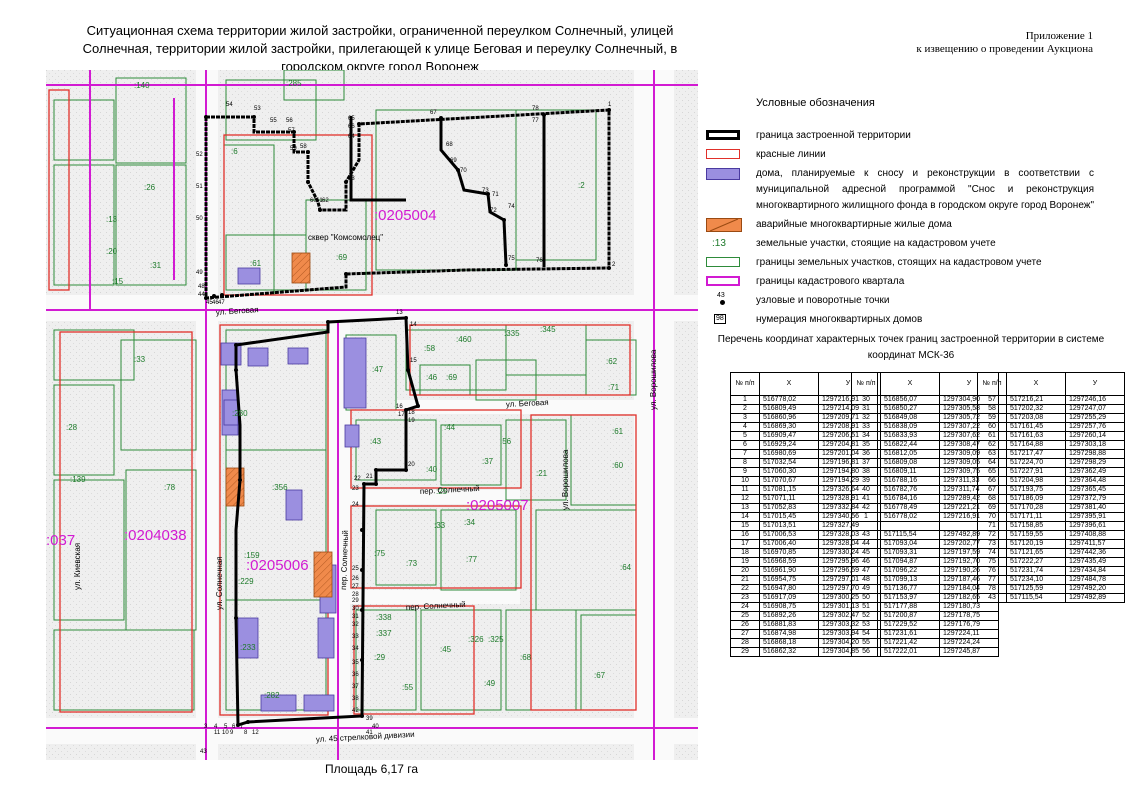 The height and width of the screenshot is (800, 1131). I want to click on coord-row: 71 517158,85 1297396,61, so click(1051, 526).